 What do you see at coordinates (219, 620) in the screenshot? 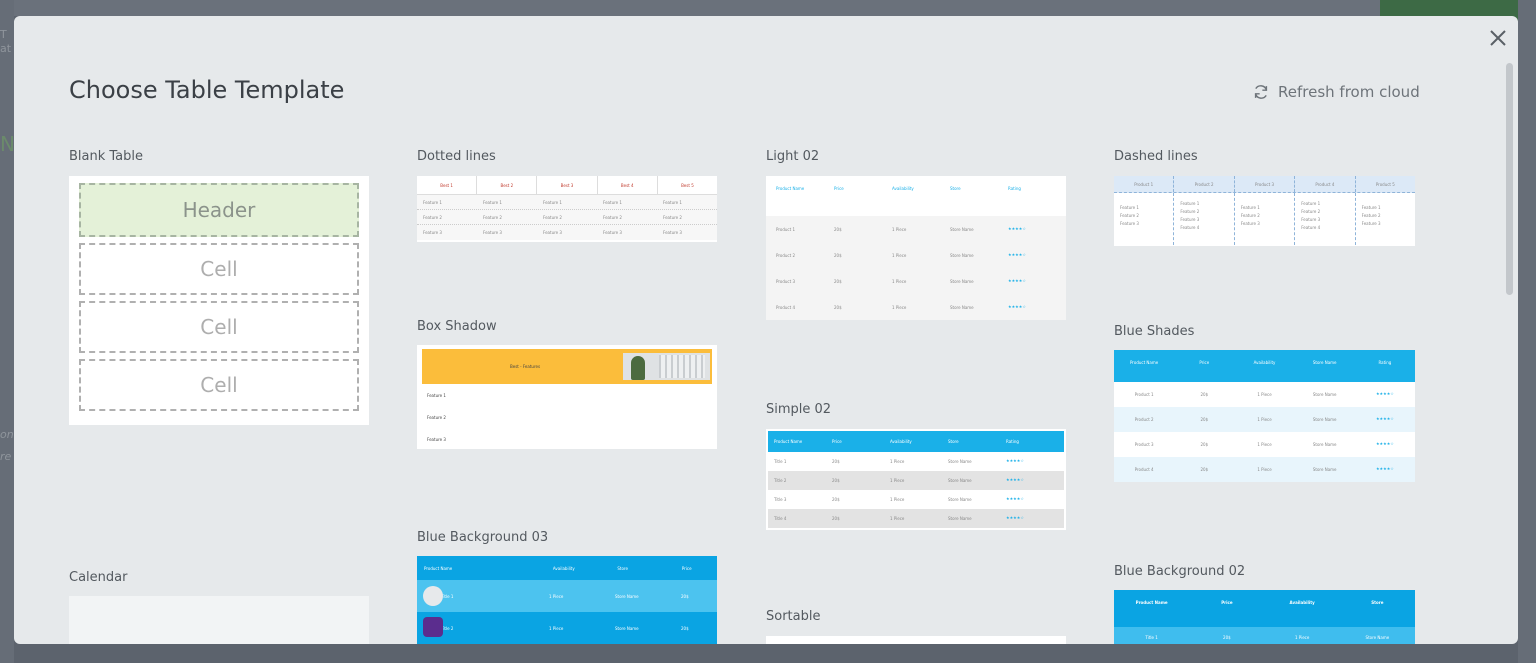
I see `template-calendar` at bounding box center [219, 620].